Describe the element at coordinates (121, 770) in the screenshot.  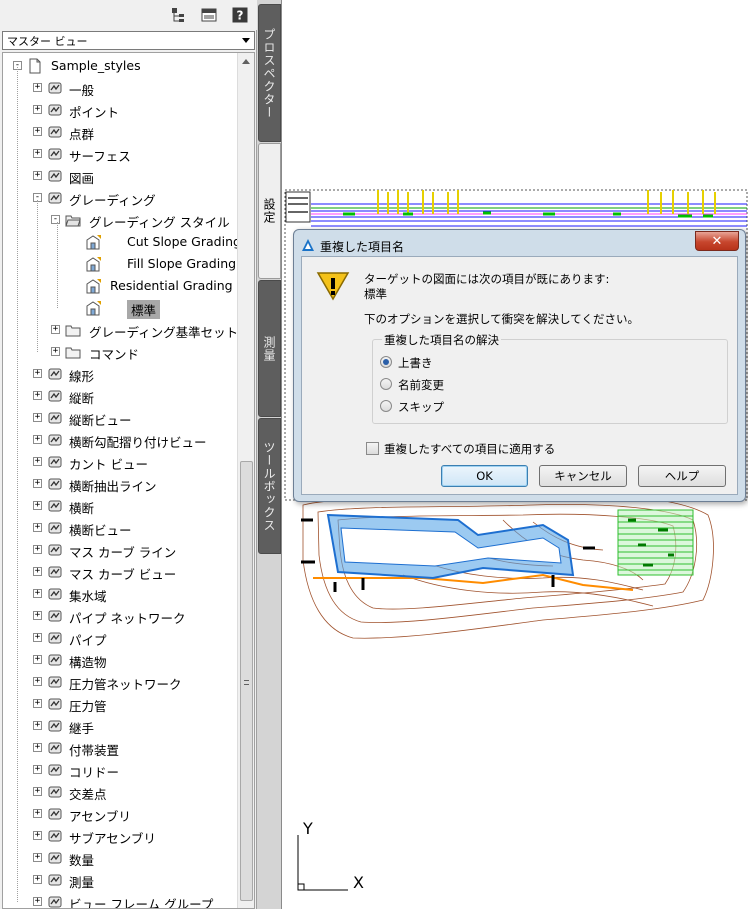
I see `tree-row: + コリドー` at that location.